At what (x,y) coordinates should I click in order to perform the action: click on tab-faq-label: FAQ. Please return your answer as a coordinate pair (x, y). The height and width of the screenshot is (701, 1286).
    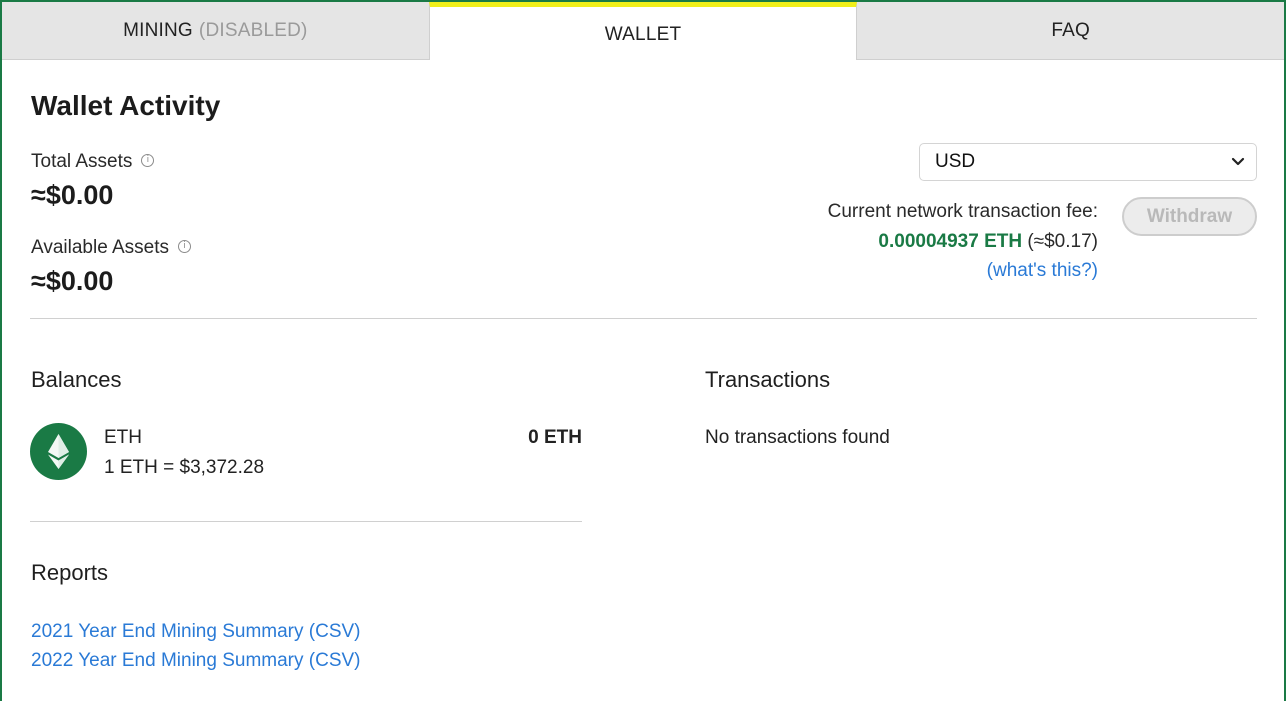
    Looking at the image, I should click on (1070, 30).